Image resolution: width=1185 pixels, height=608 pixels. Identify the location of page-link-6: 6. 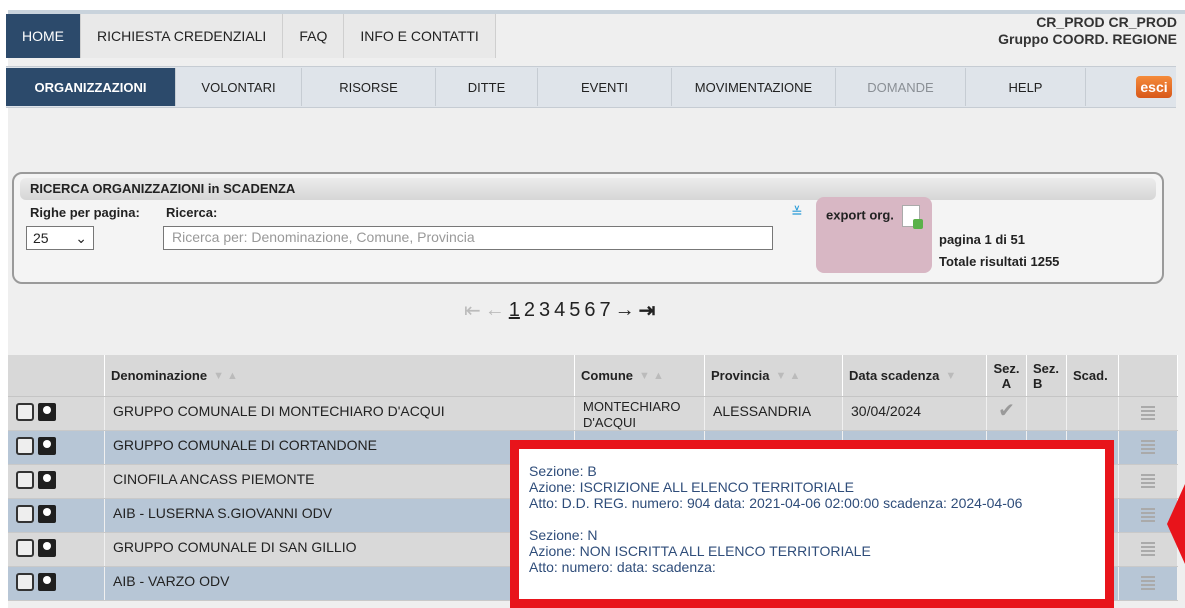
(589, 310).